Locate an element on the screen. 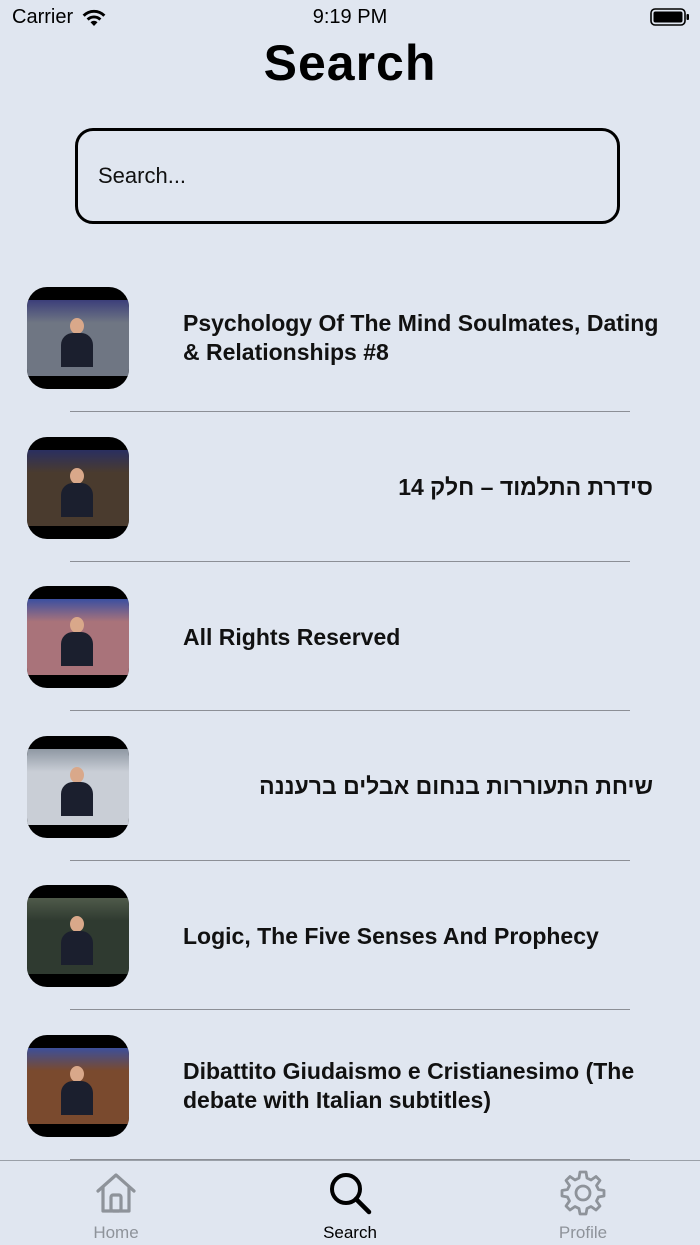 Image resolution: width=700 pixels, height=1245 pixels. list-item-title: סידרת התלמוד – חלק 14 is located at coordinates (525, 487).